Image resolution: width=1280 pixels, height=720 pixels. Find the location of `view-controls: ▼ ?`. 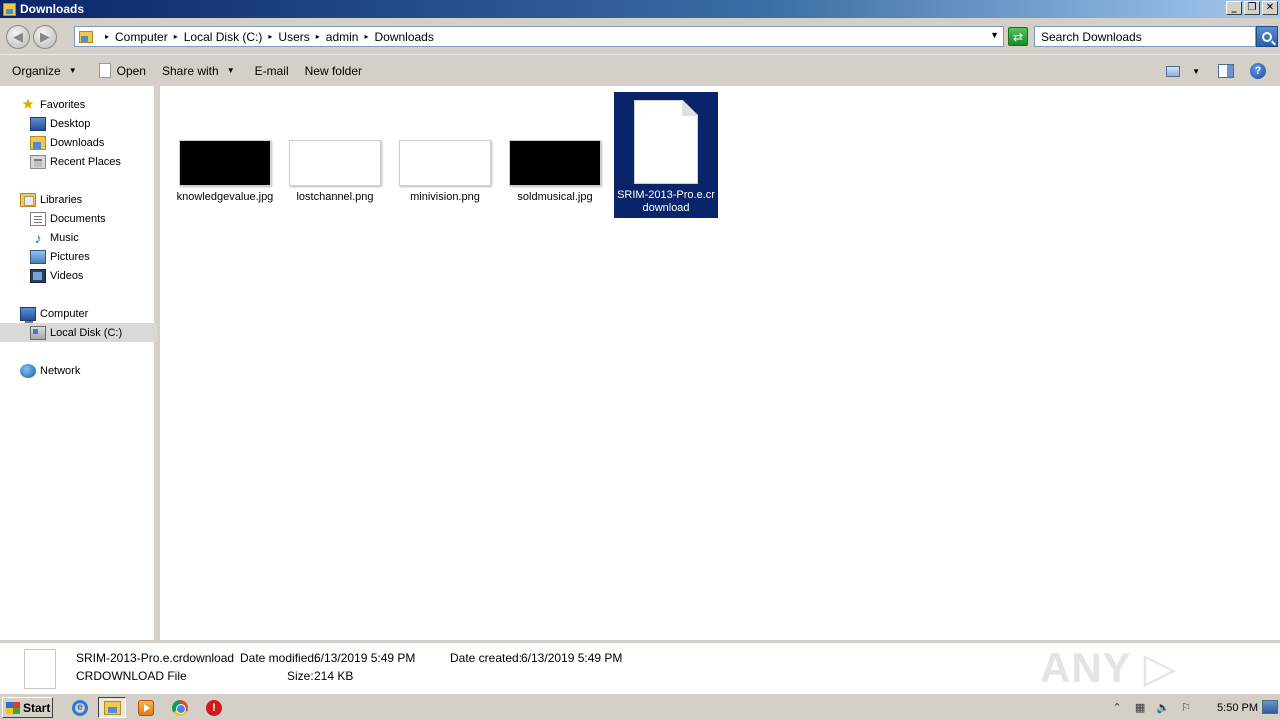

view-controls: ▼ ? is located at coordinates (1219, 71).